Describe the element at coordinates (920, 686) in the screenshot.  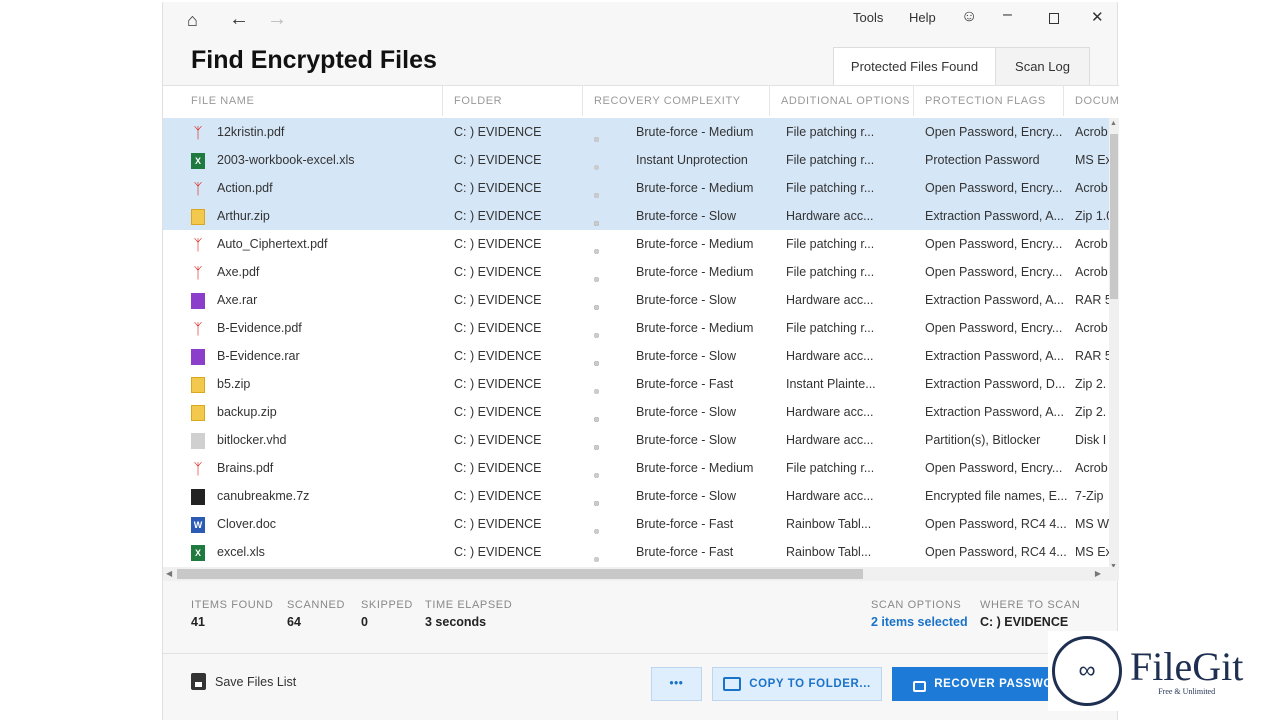
I see `unlock-icon` at that location.